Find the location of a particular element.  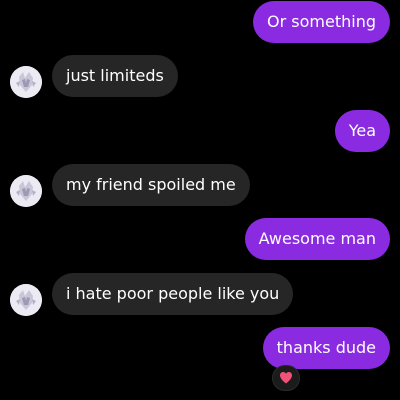

message-text: Yea is located at coordinates (362, 130).